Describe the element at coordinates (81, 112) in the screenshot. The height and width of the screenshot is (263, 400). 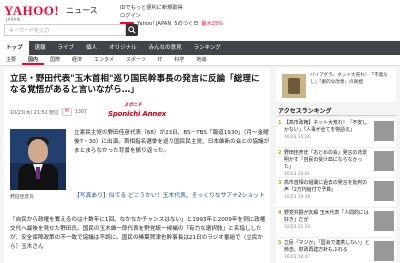
I see `comment-count: 1367` at that location.